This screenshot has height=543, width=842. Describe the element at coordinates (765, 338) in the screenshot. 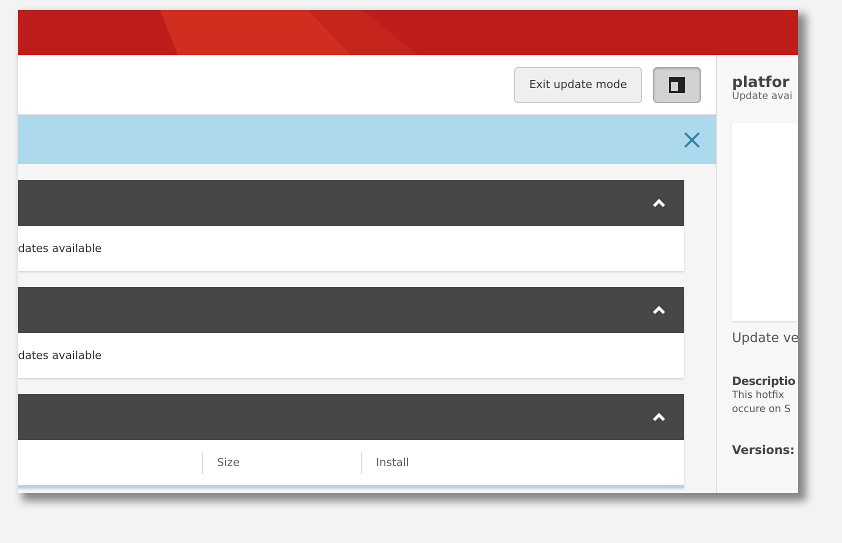

I see `update-version-label: Update ve` at that location.